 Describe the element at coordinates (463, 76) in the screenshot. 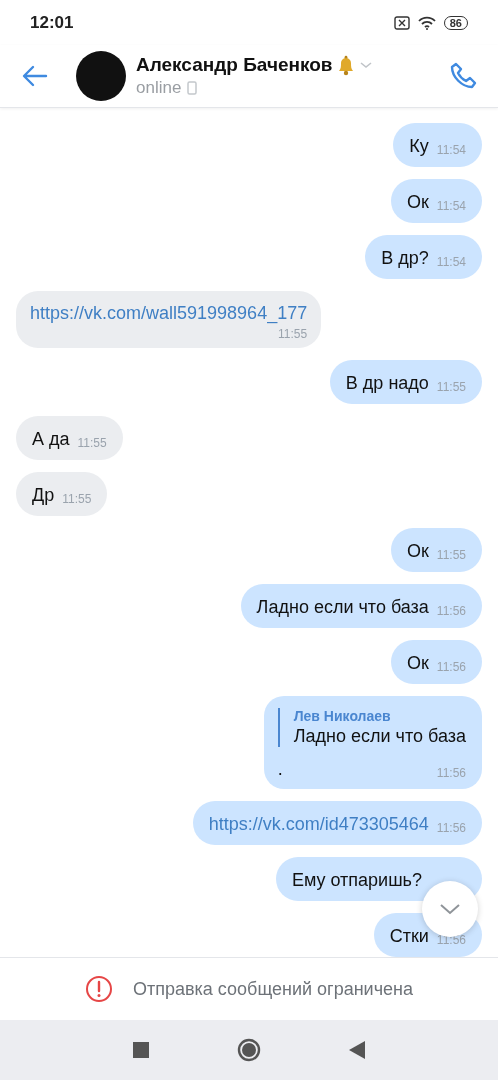

I see `phone-icon` at that location.